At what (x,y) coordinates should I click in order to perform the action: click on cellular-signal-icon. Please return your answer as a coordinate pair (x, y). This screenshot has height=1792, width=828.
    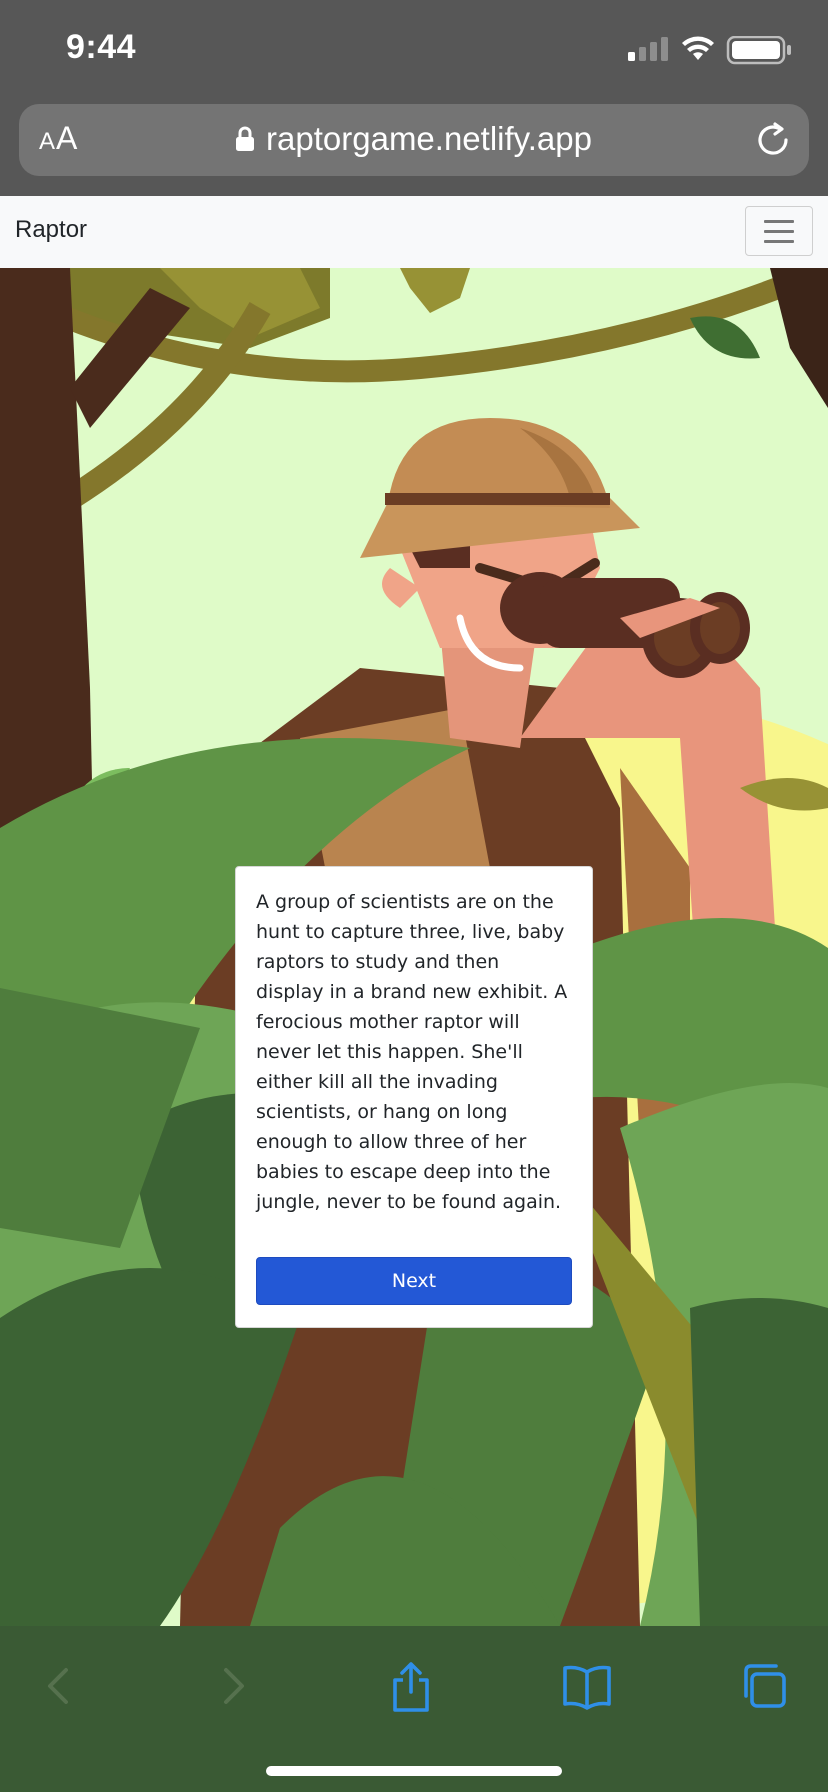
    Looking at the image, I should click on (648, 49).